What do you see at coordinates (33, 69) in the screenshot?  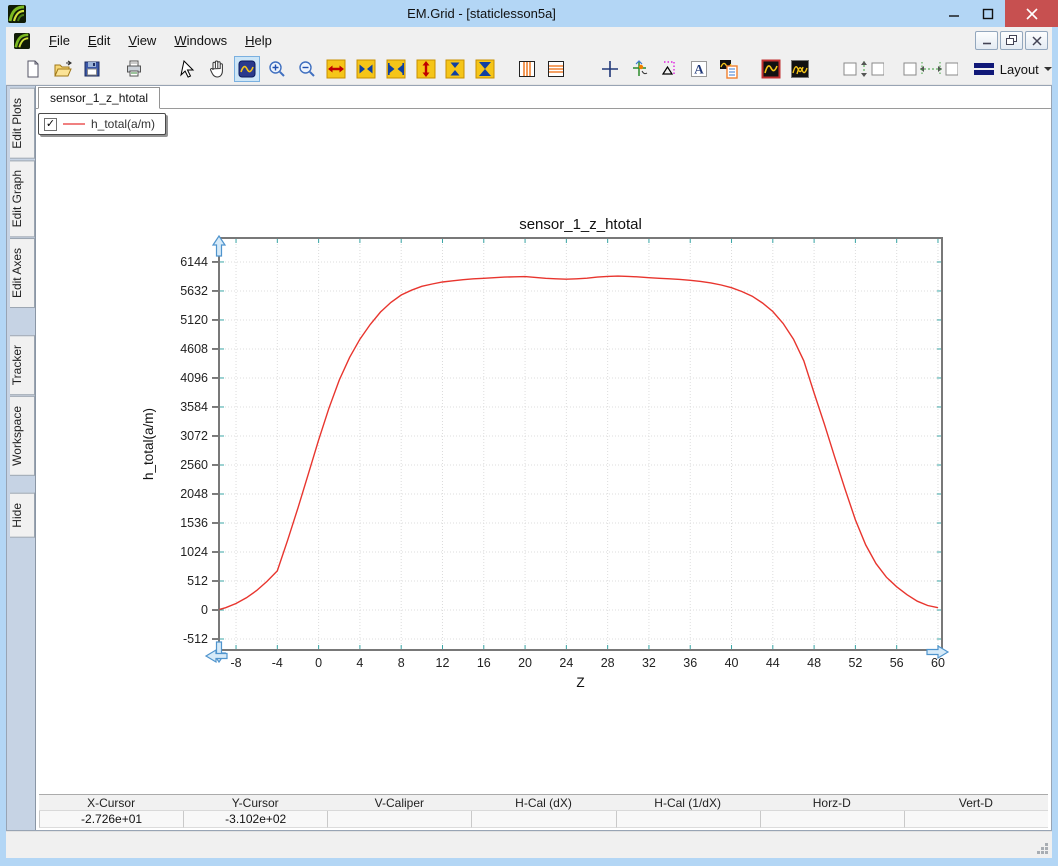 I see `new-document-button` at bounding box center [33, 69].